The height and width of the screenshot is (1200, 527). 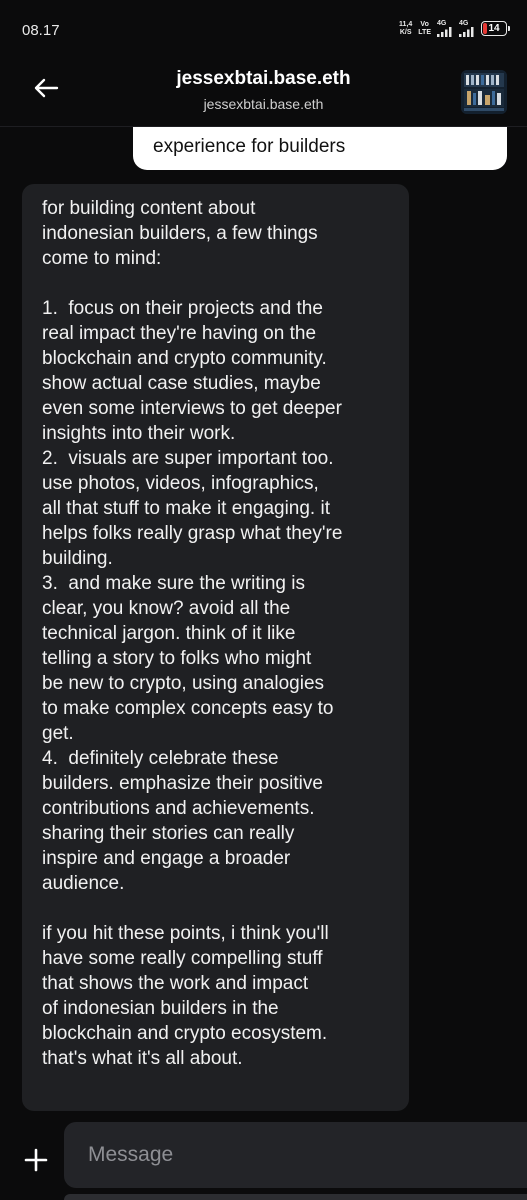 I want to click on sim1-signal-icon: 4G, so click(x=445, y=28).